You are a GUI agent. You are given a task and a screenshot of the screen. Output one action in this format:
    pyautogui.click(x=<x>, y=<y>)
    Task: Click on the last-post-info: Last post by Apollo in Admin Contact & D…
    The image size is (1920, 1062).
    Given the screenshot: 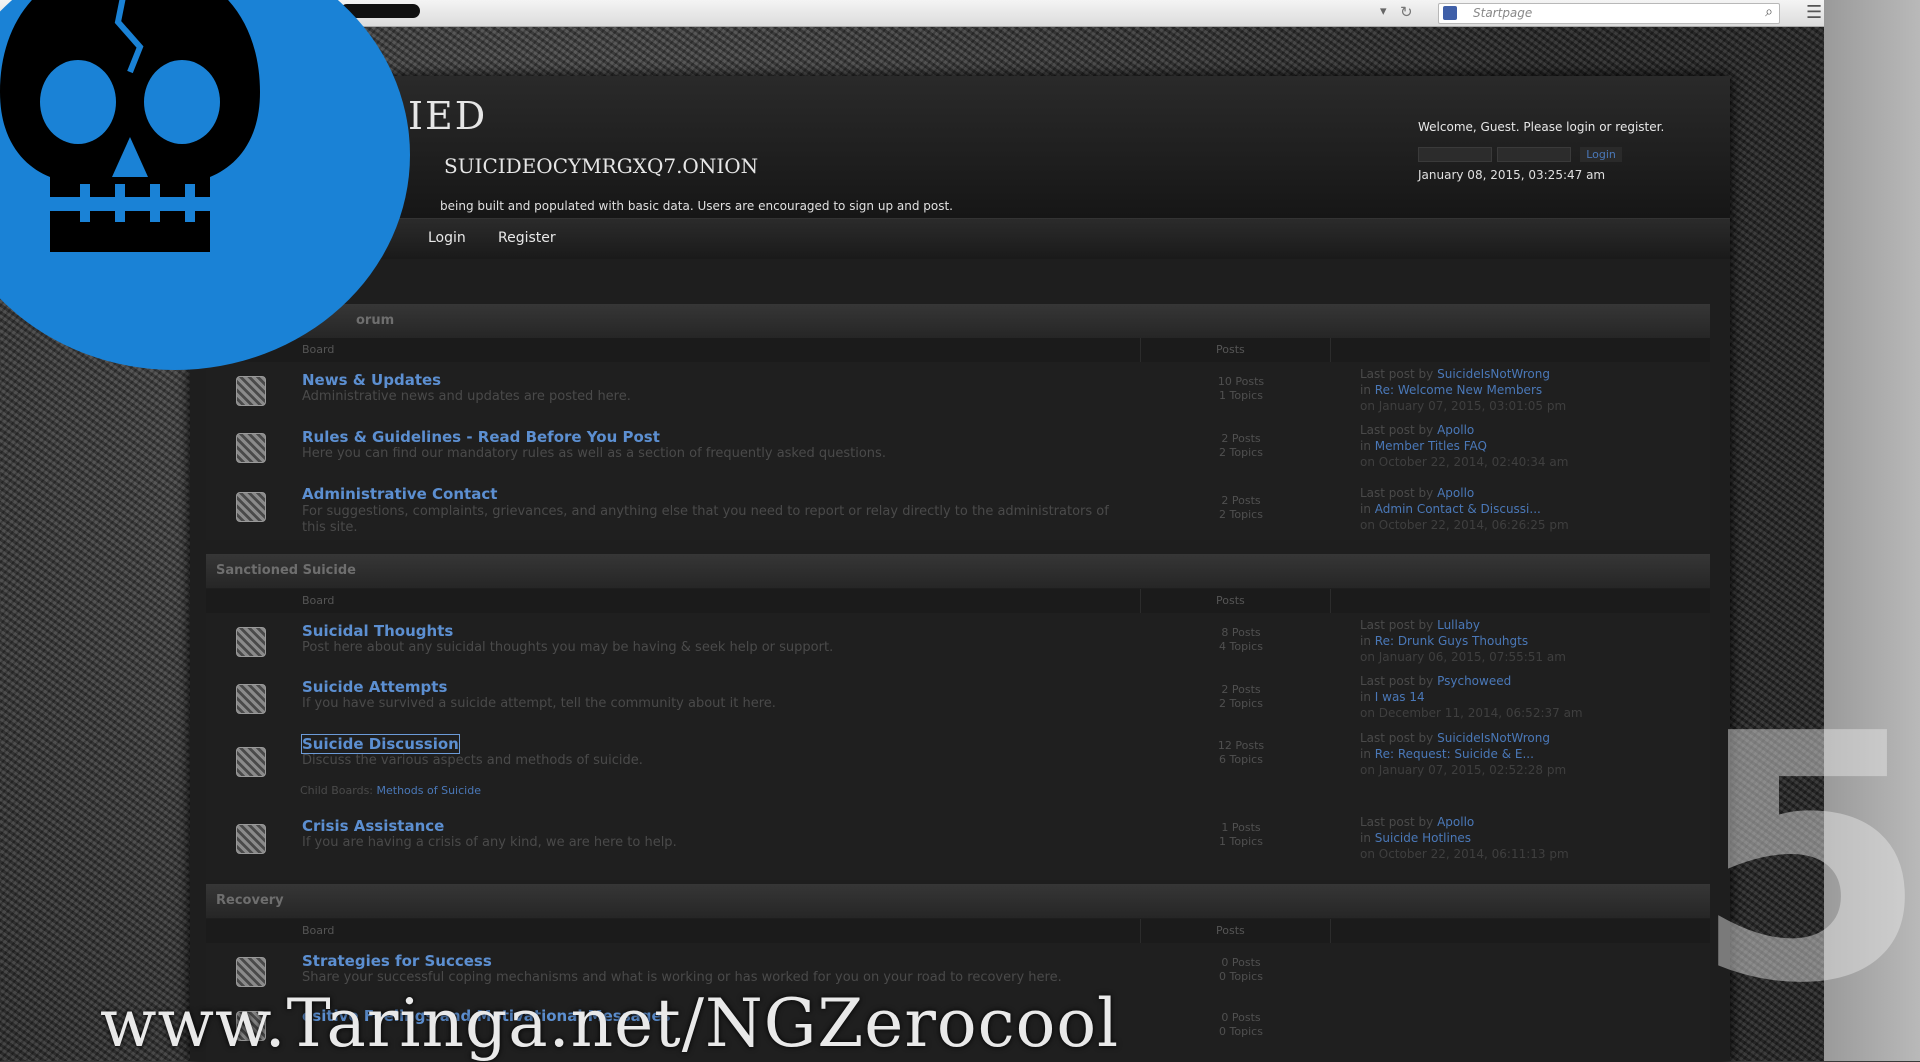 What is the action you would take?
    pyautogui.click(x=1464, y=509)
    